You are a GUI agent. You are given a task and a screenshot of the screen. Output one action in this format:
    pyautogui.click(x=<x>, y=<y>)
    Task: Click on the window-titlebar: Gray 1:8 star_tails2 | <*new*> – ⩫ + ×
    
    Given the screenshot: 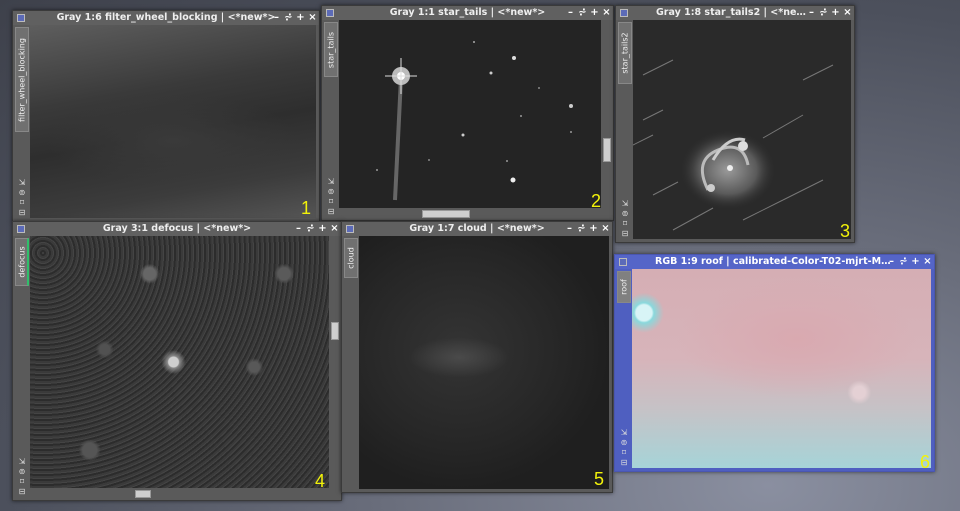 What is the action you would take?
    pyautogui.click(x=735, y=13)
    